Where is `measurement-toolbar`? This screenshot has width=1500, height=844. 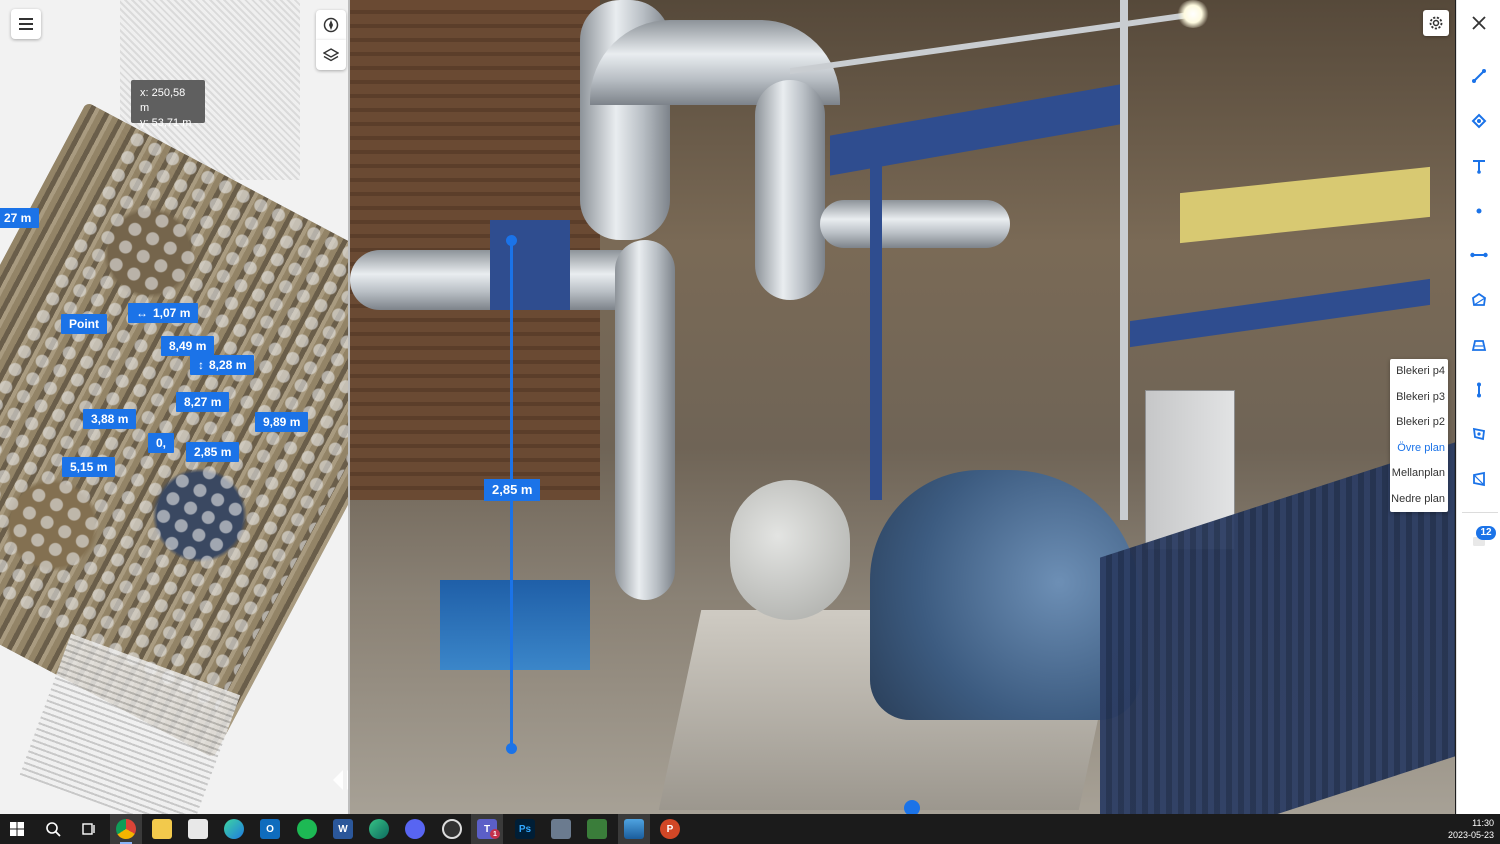
measurement-toolbar is located at coordinates (1478, 407).